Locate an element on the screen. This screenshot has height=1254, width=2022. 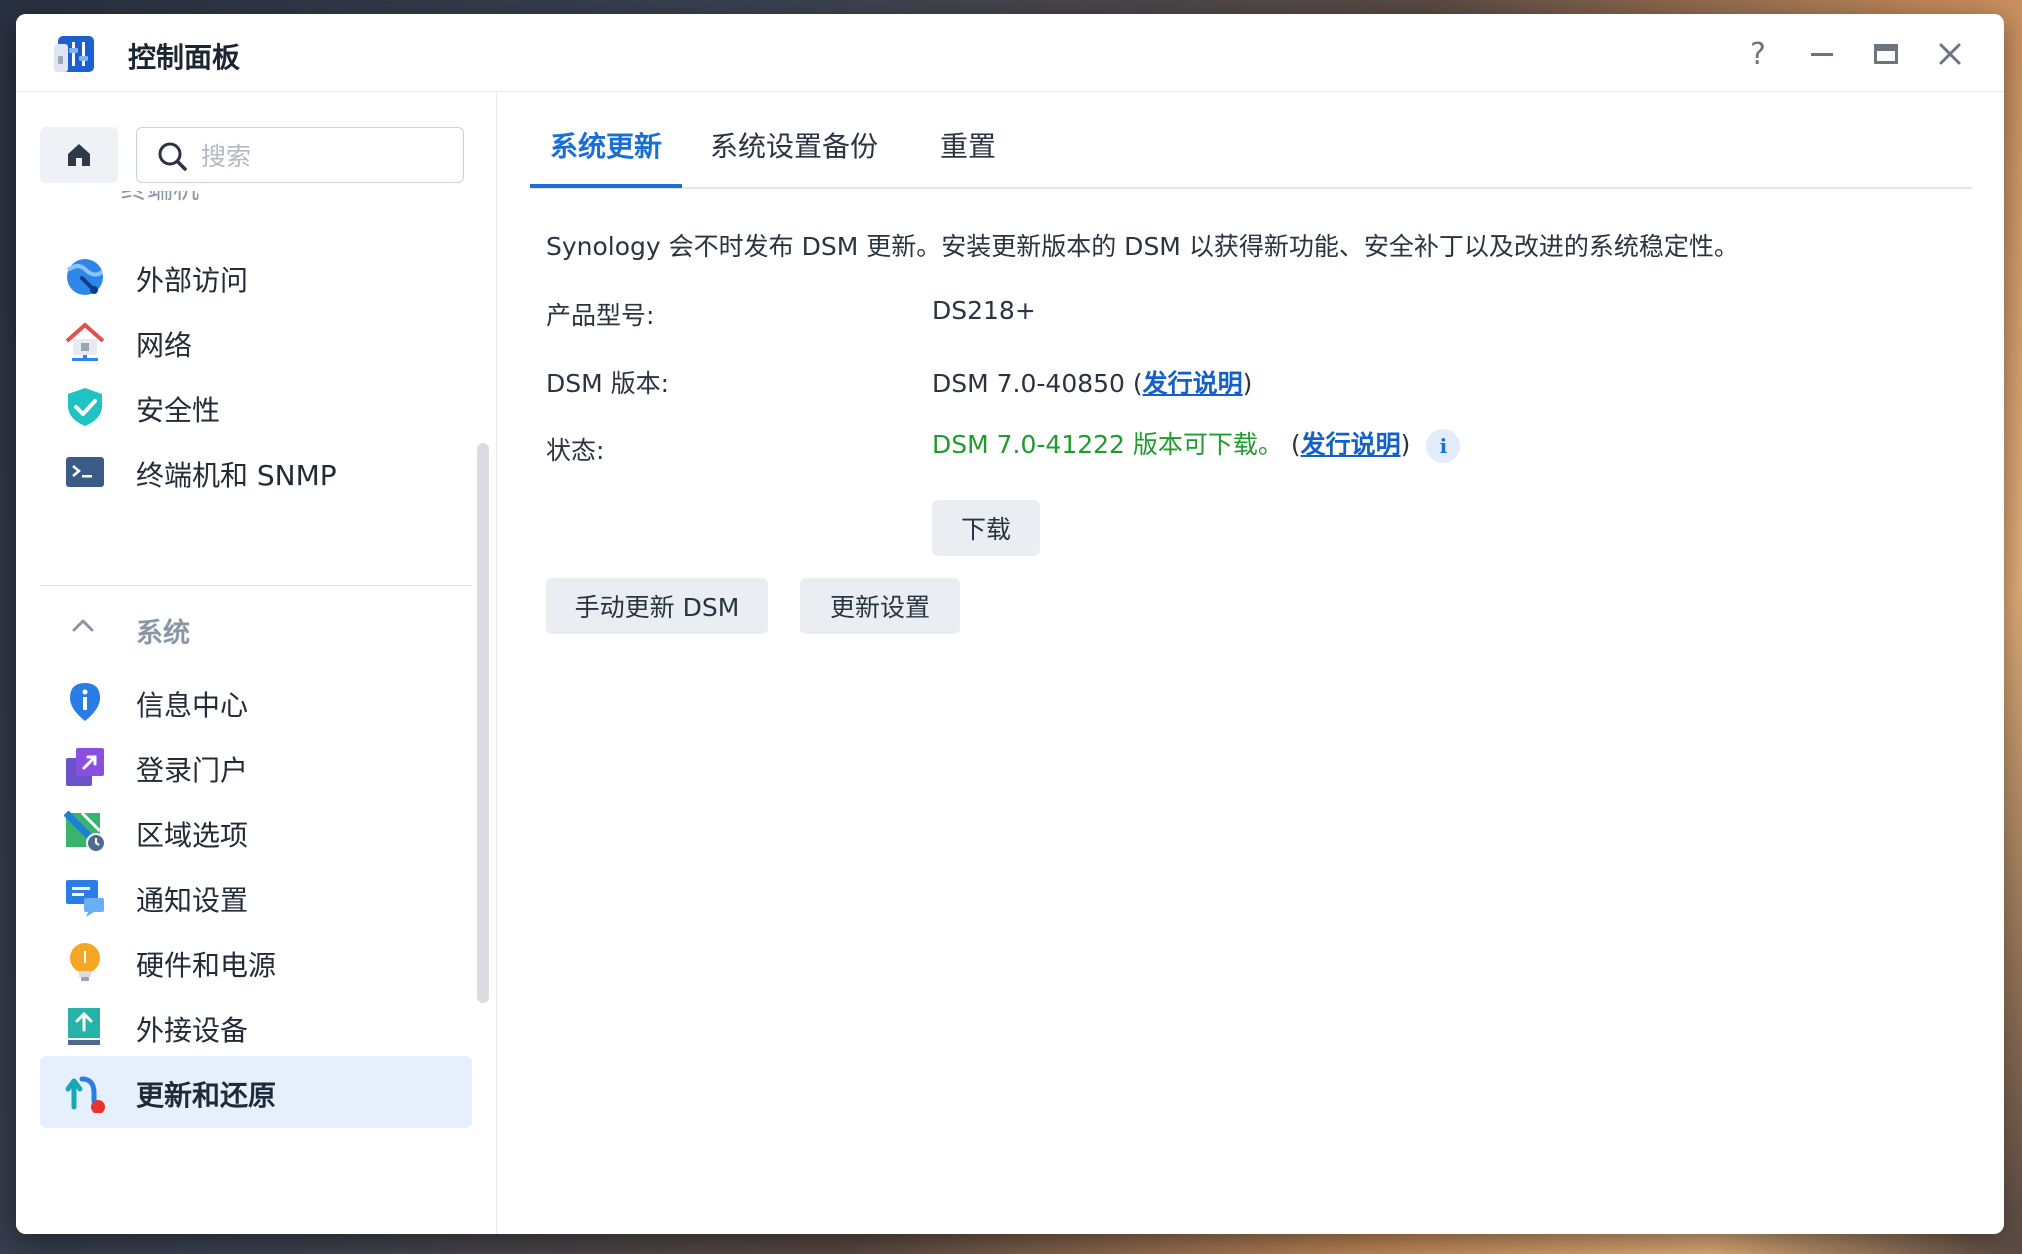
control-panel-app-icon is located at coordinates (74, 54).